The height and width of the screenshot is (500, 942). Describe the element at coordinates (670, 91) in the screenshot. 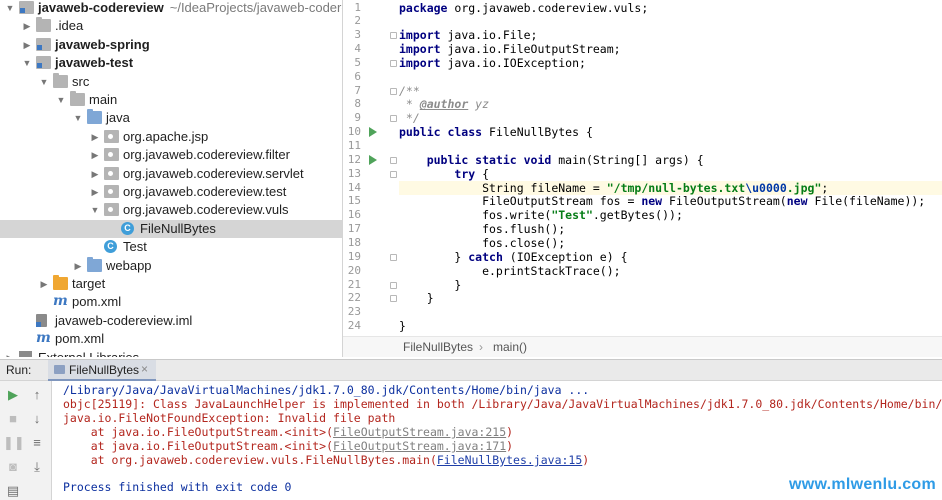

I see `code-line: /**` at that location.